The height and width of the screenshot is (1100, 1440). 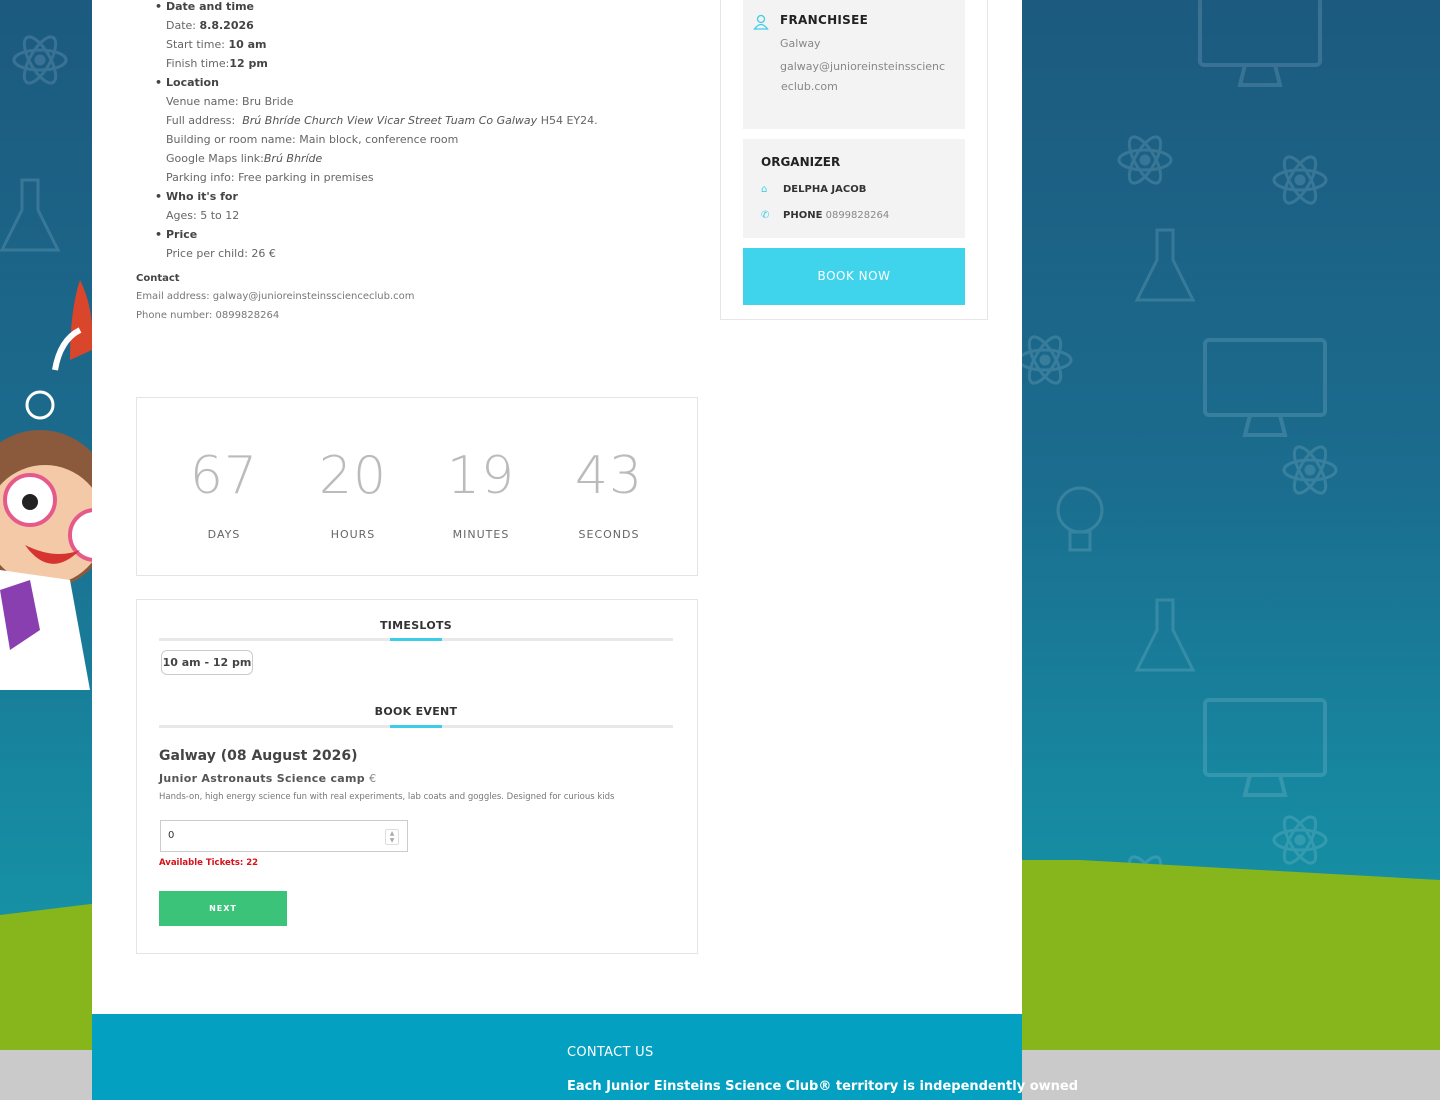 What do you see at coordinates (803, 215) in the screenshot?
I see `phone-label: PHONE` at bounding box center [803, 215].